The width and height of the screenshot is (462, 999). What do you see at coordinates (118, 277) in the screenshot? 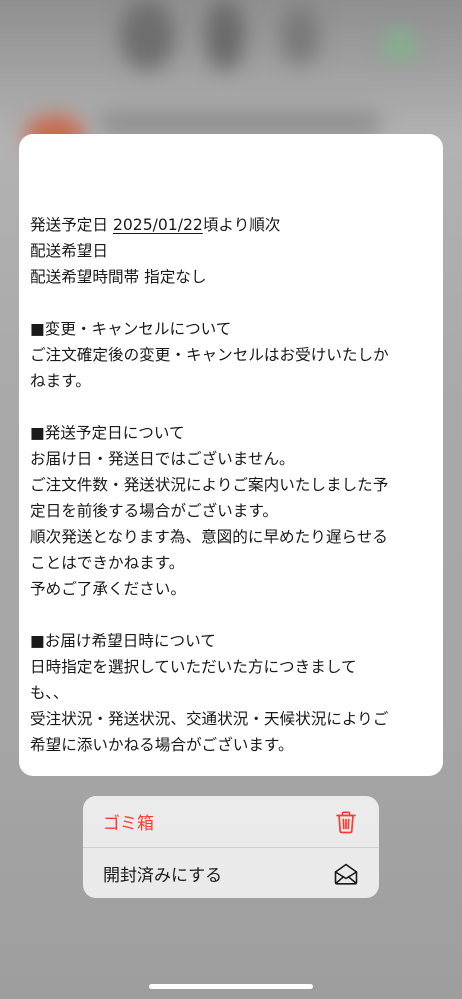
I see `preview-line: 配送希望時間帯 指定なし` at bounding box center [118, 277].